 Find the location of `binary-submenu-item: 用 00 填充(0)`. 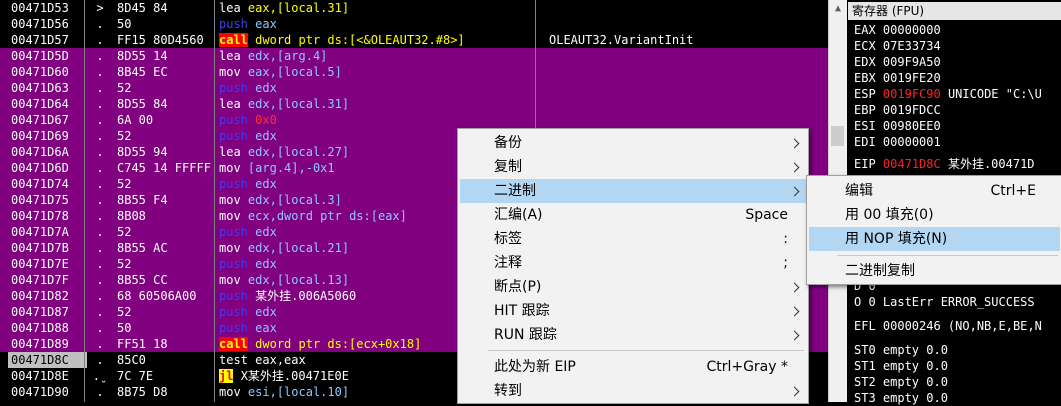

binary-submenu-item: 用 00 填充(0) is located at coordinates (934, 215).